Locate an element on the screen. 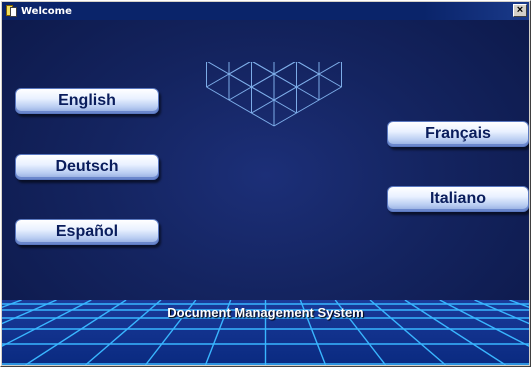  italiano-button: Italiano is located at coordinates (458, 199).